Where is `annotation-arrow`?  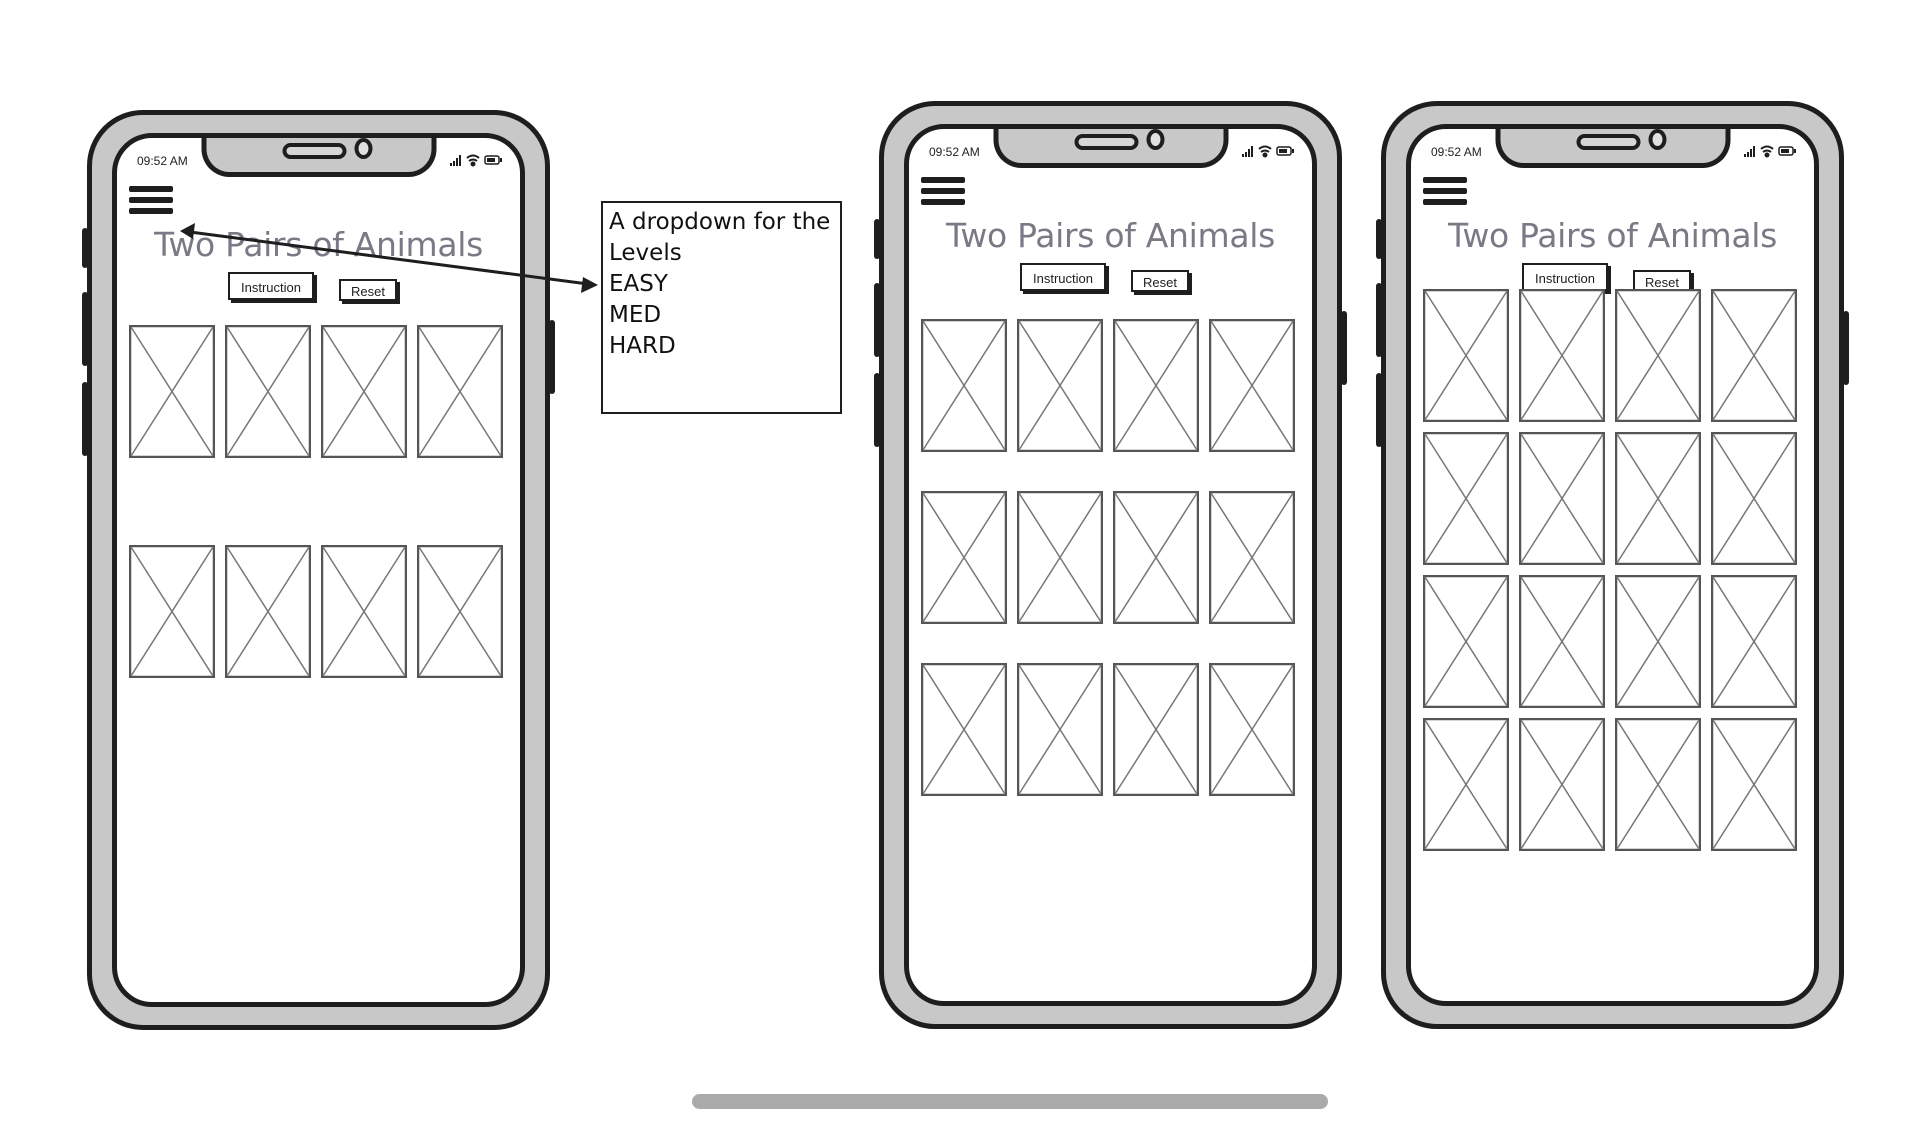 annotation-arrow is located at coordinates (389, 258).